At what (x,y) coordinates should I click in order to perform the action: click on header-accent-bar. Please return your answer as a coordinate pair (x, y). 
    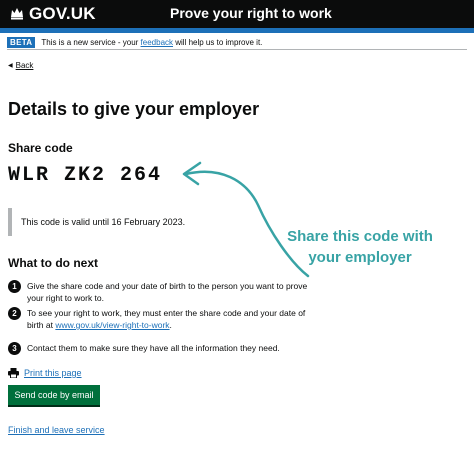
    Looking at the image, I should click on (237, 30).